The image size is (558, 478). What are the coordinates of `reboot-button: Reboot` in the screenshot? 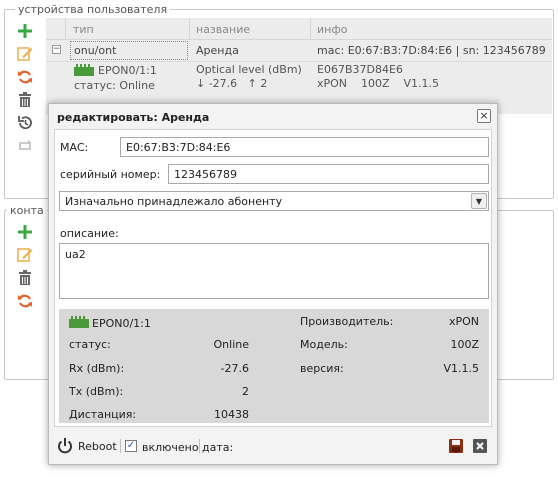 It's located at (97, 446).